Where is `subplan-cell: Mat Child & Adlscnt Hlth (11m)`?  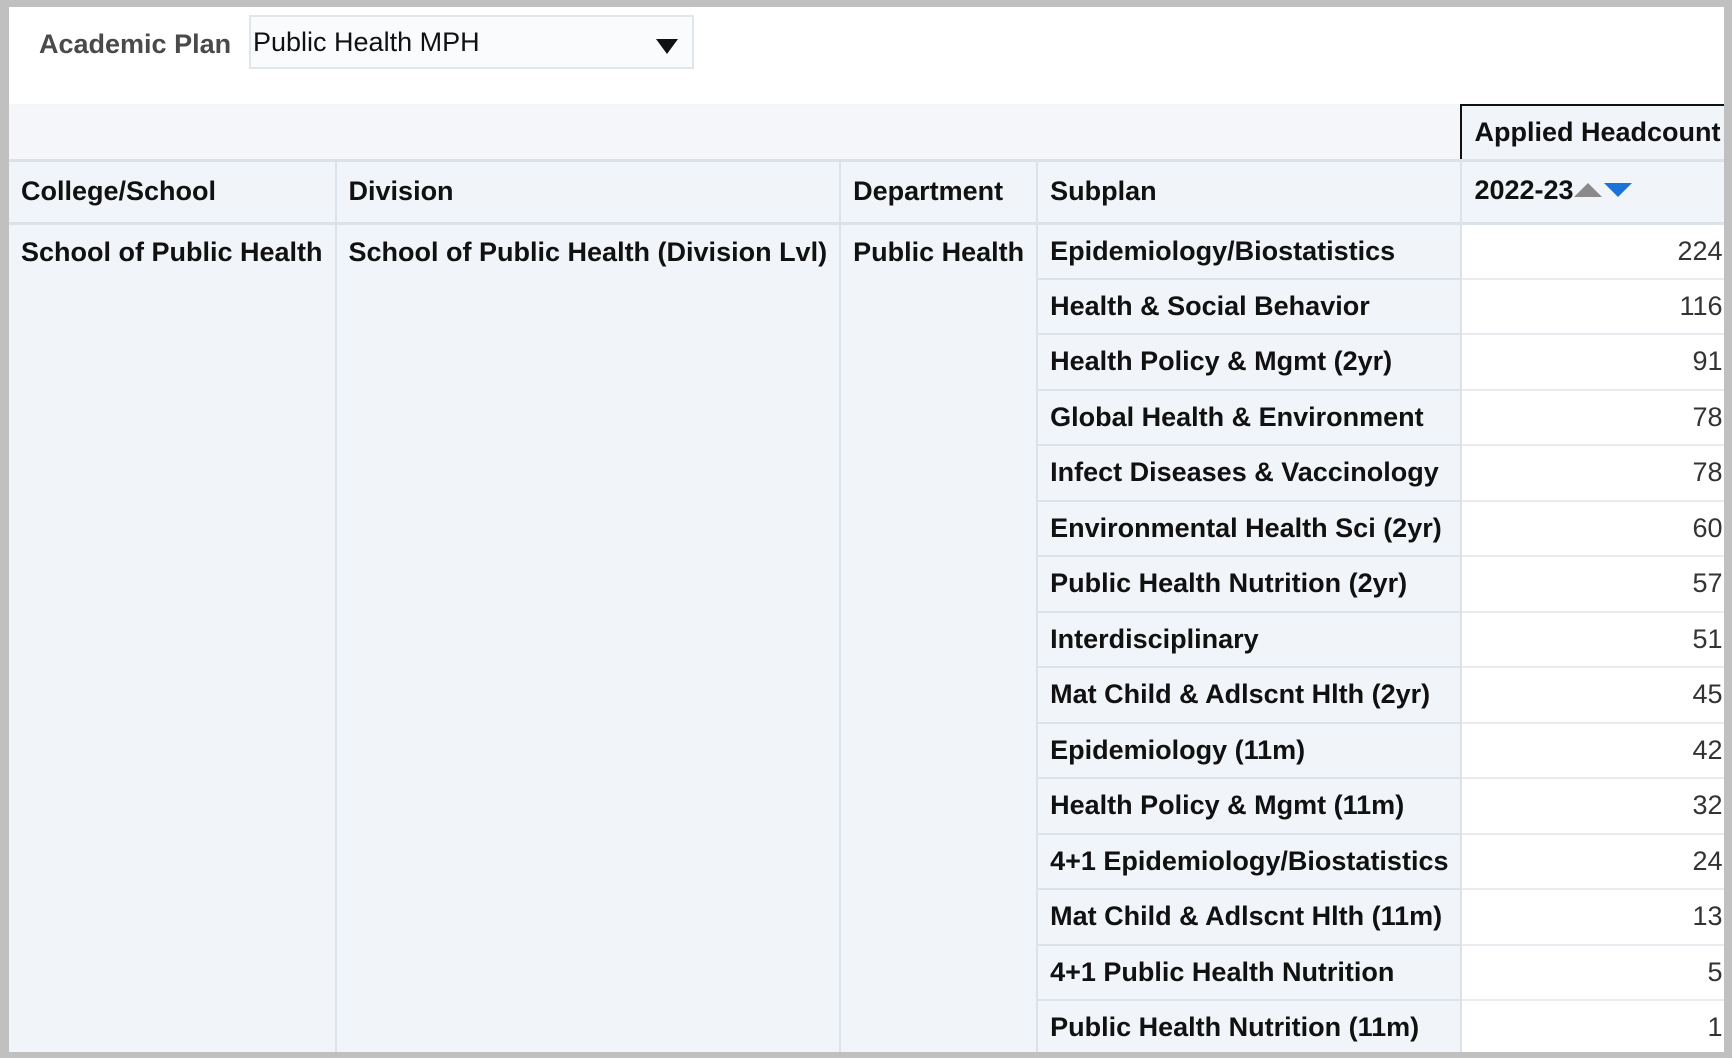
subplan-cell: Mat Child & Adlscnt Hlth (11m) is located at coordinates (1250, 917).